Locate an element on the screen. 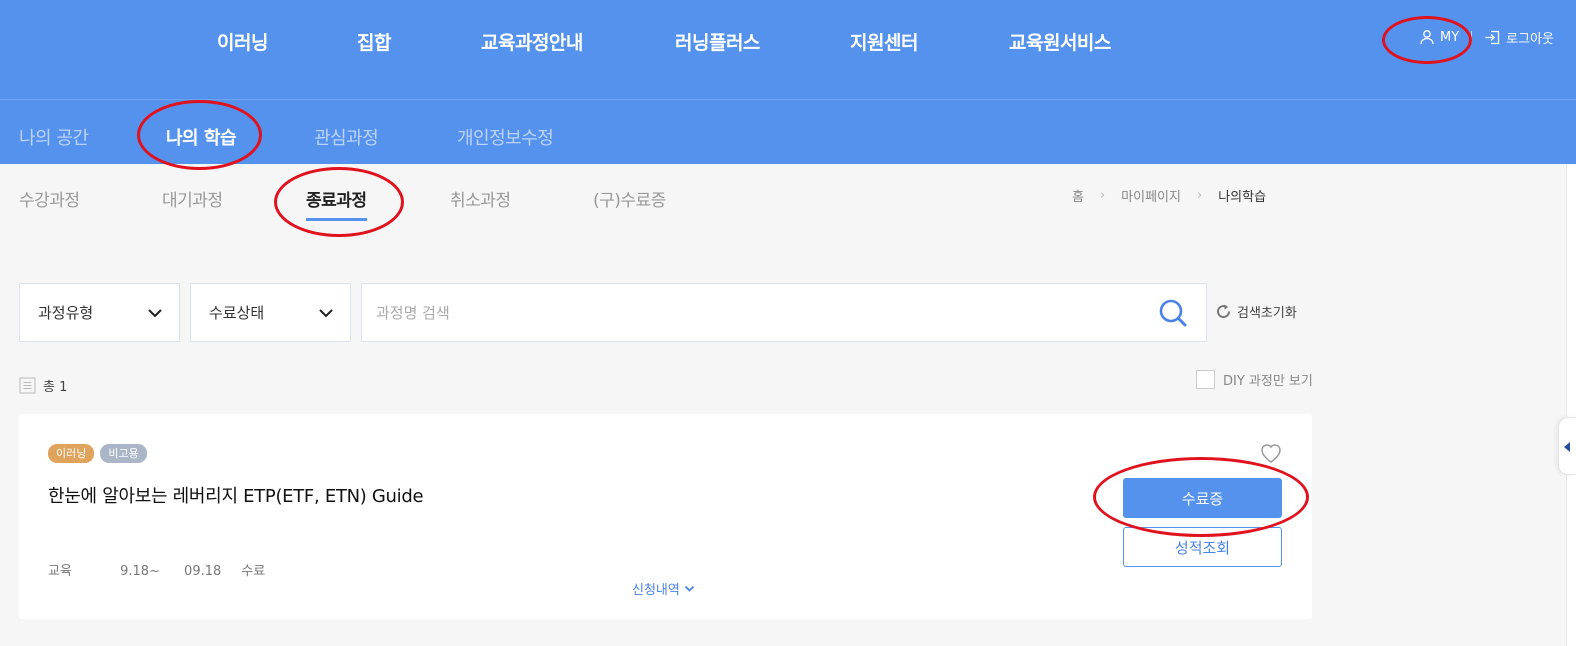 Image resolution: width=1576 pixels, height=646 pixels. breadcrumb-current: 나의학습 is located at coordinates (1242, 197).